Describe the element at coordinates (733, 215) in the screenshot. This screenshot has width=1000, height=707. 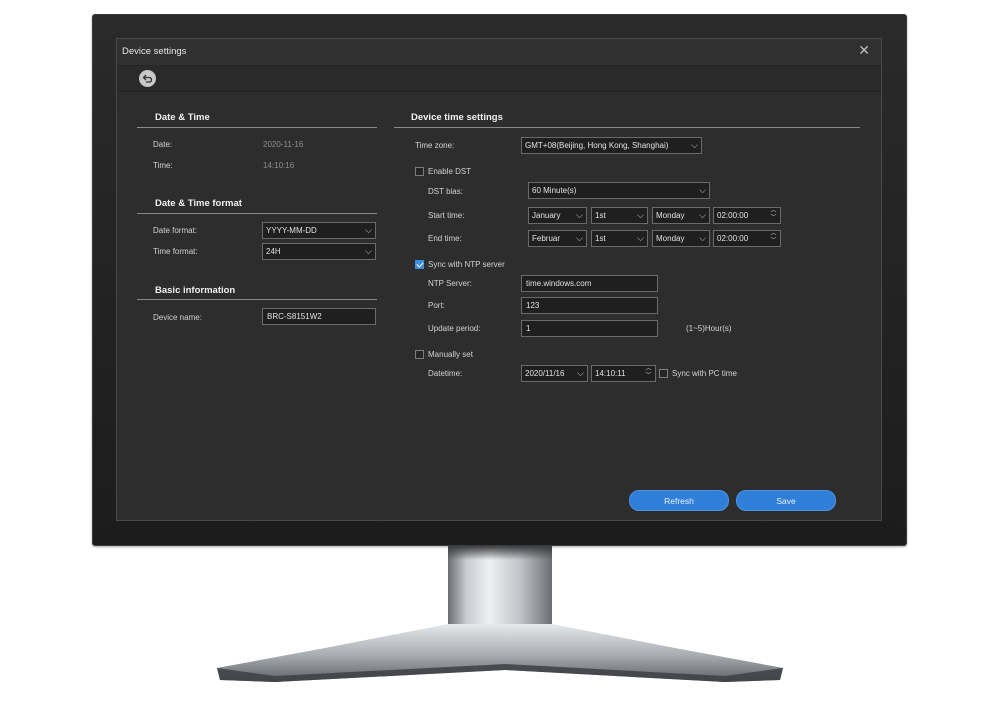
I see `start-time-value: 02:00:00` at that location.